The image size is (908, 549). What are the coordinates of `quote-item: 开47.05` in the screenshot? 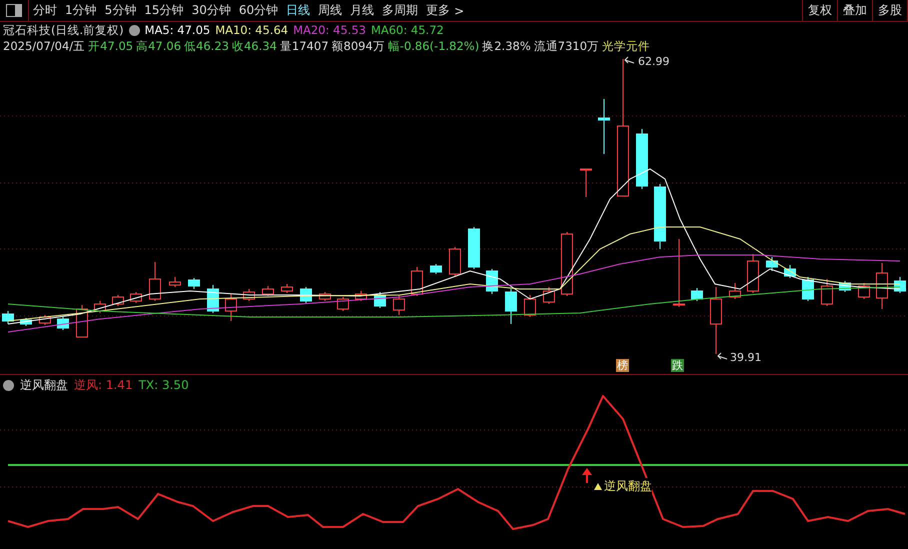 It's located at (111, 46).